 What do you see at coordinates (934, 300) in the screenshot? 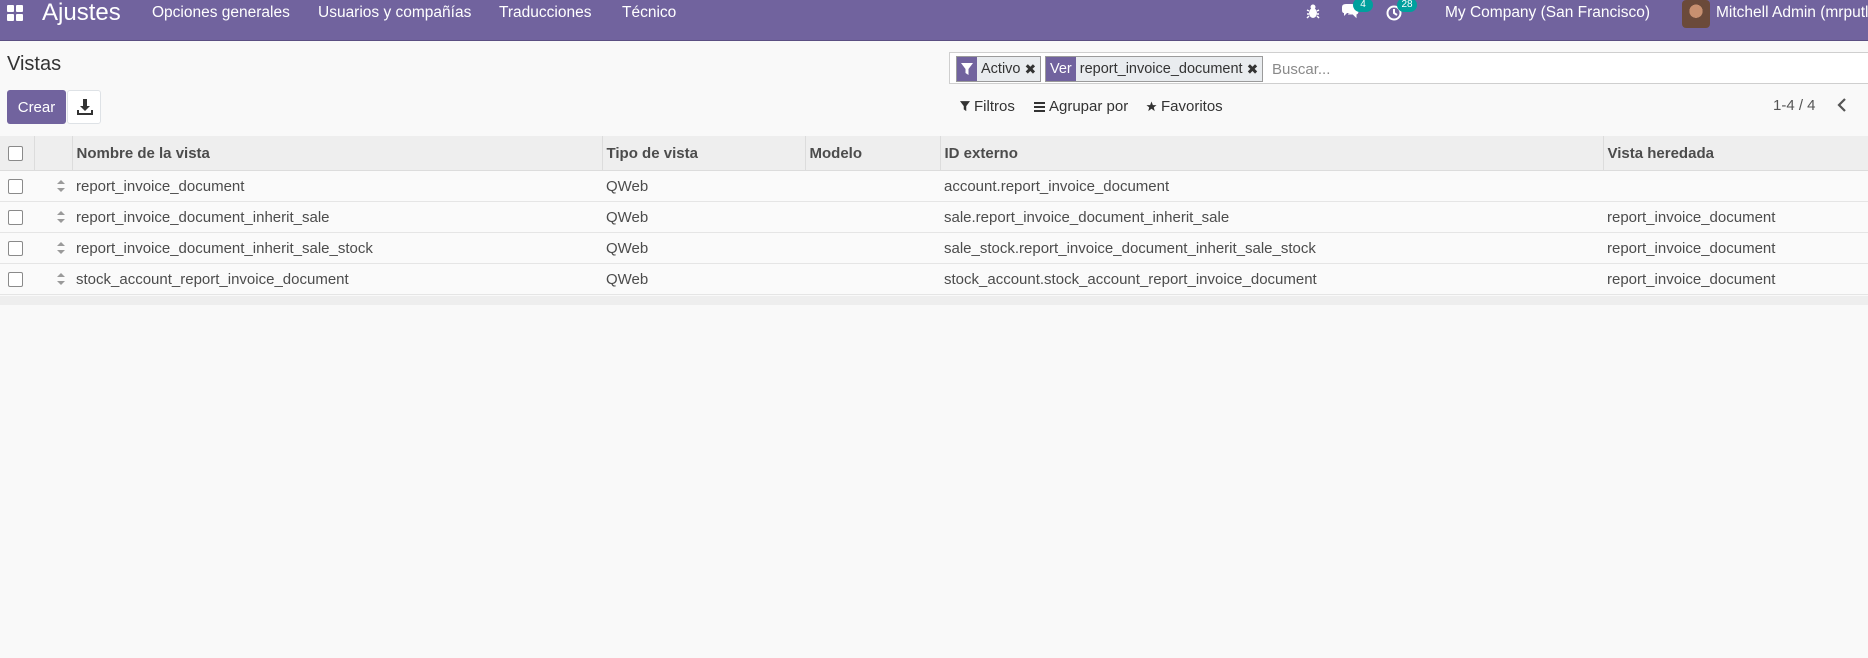
I see `table-footer` at bounding box center [934, 300].